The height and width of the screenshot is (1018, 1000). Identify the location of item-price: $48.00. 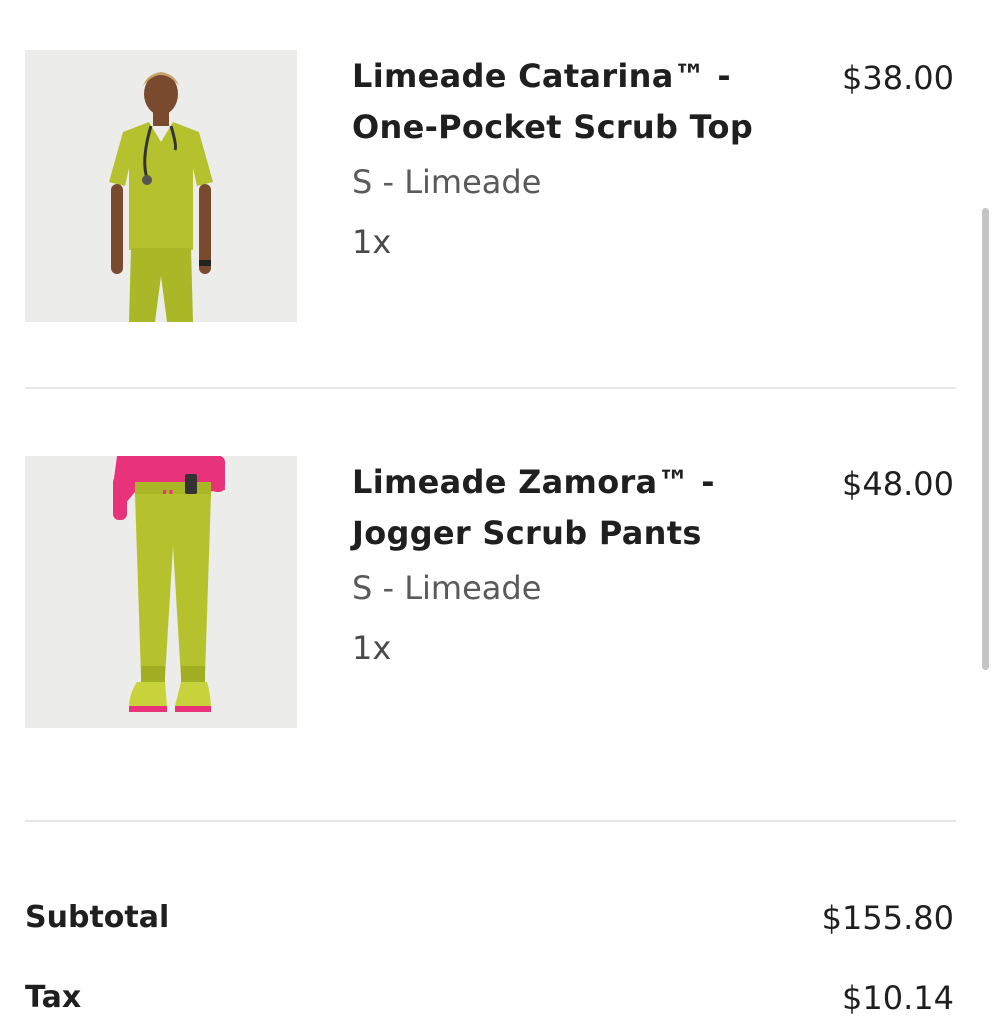
(898, 484).